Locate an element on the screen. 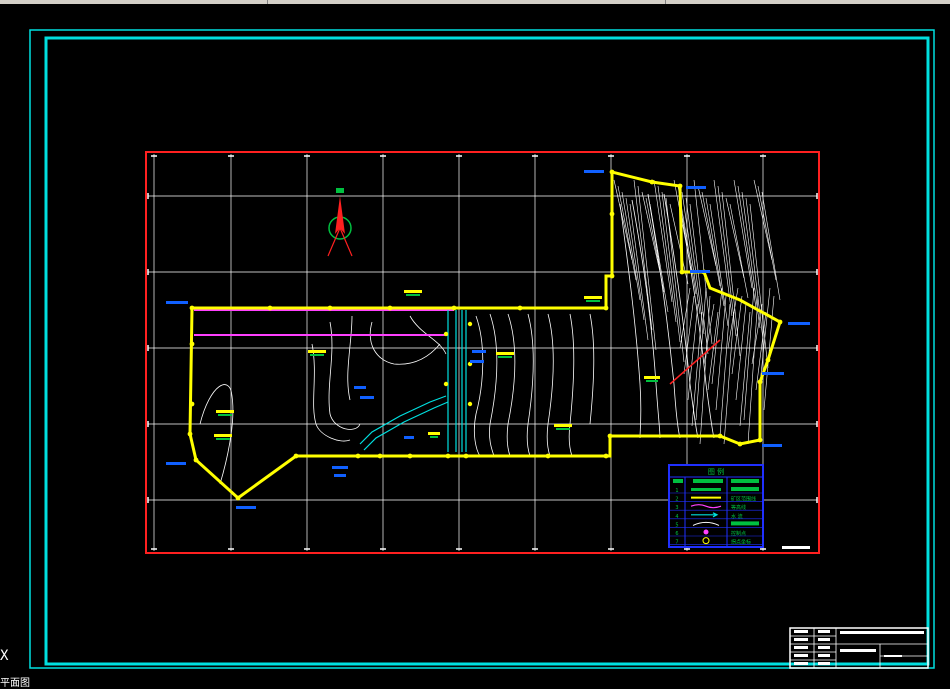 Image resolution: width=950 pixels, height=689 pixels. elevation-labels is located at coordinates (437, 365).